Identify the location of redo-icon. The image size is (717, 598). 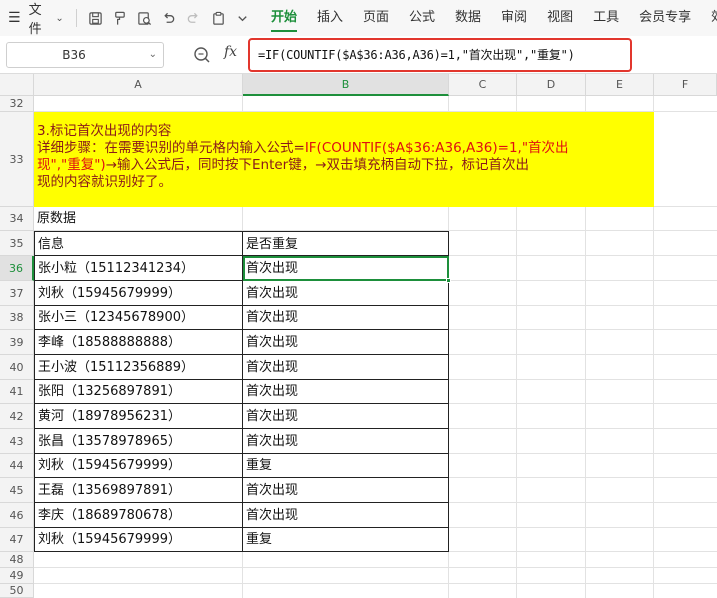
(193, 18).